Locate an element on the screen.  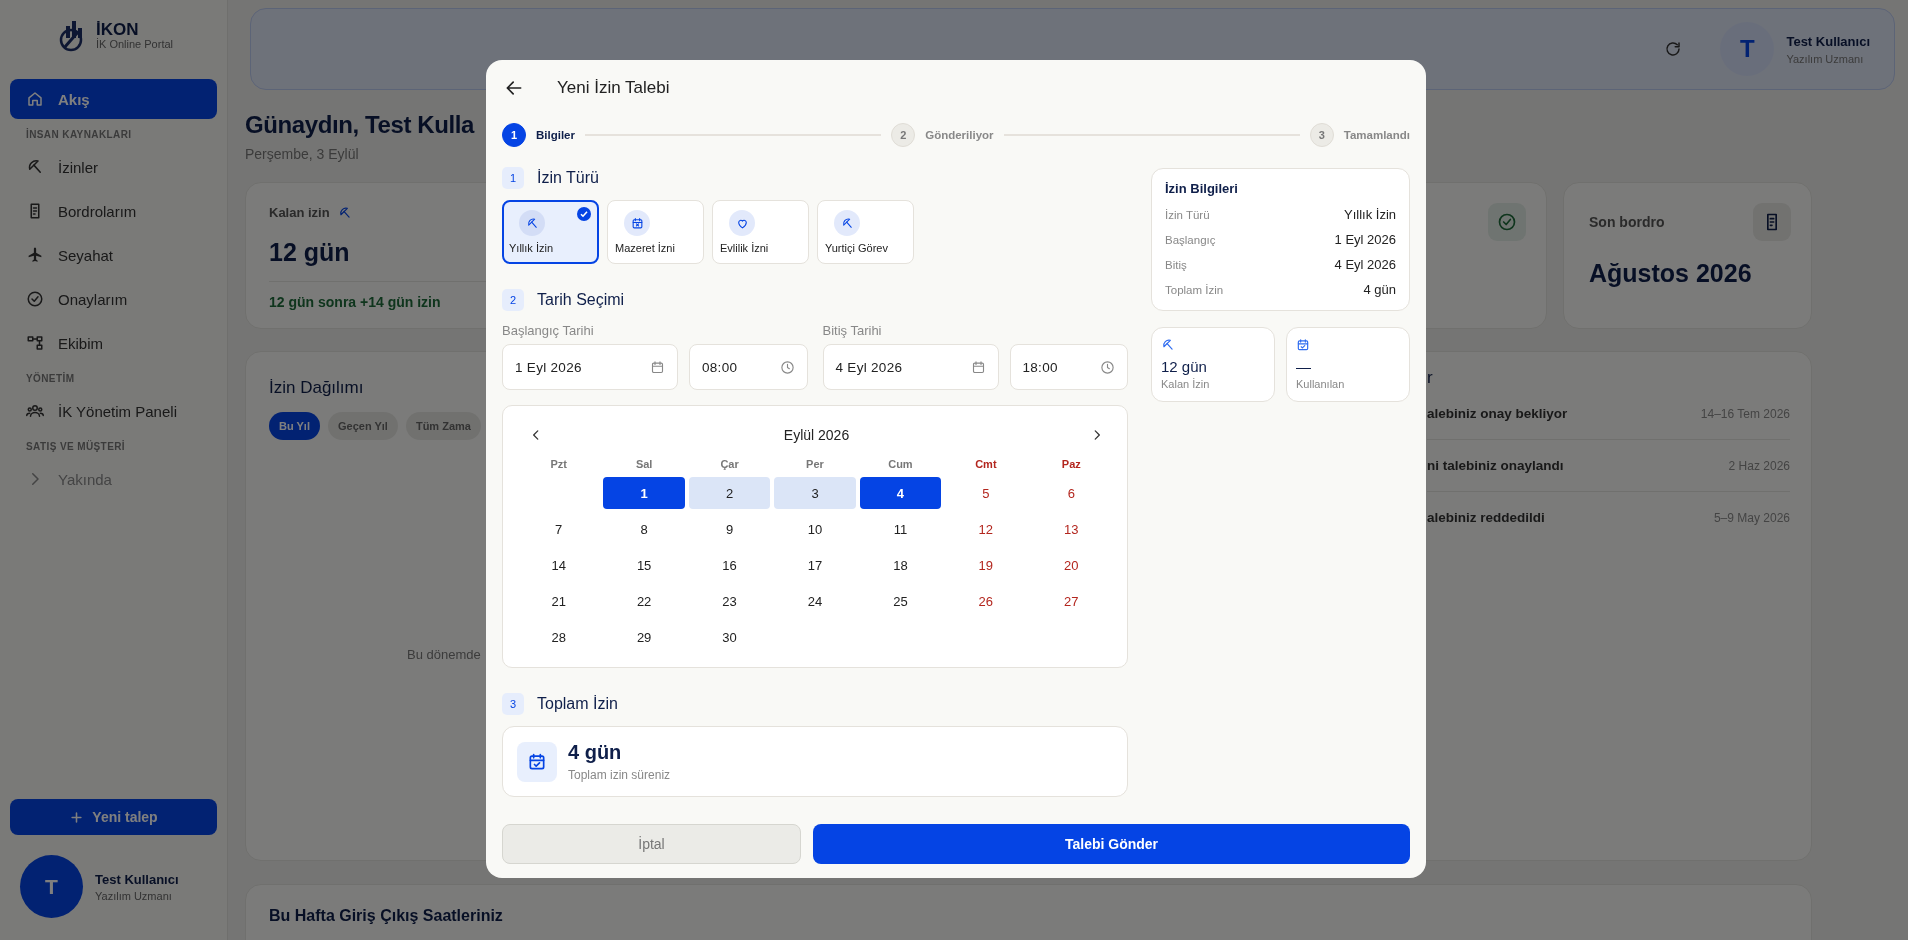
refresh-icon is located at coordinates (1673, 49).